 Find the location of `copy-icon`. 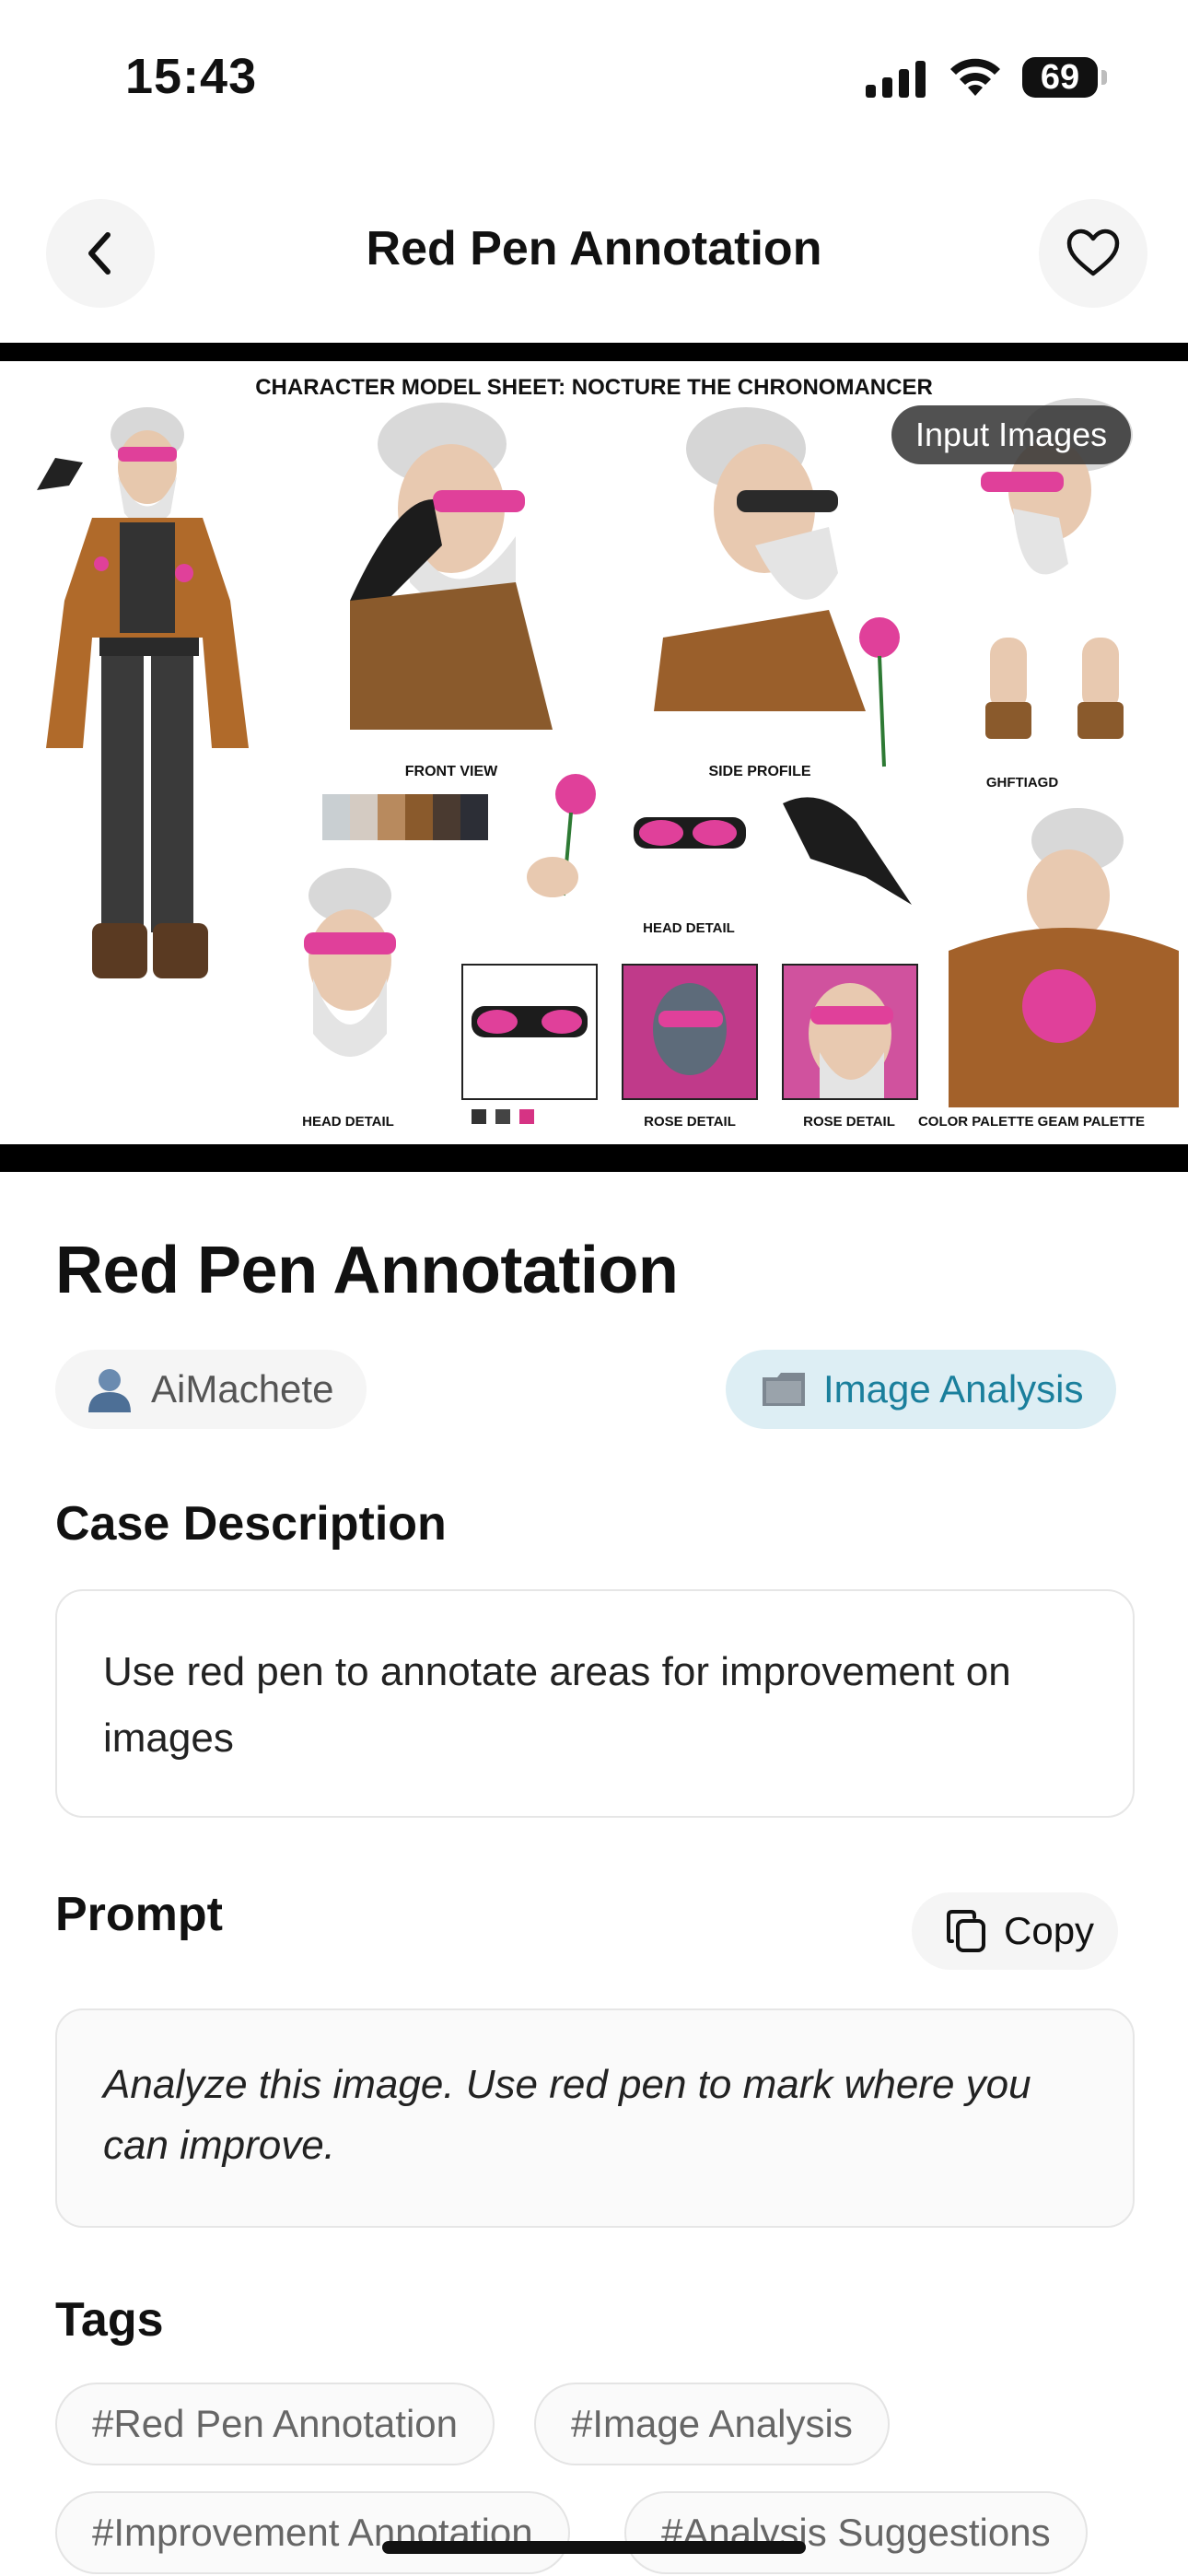

copy-icon is located at coordinates (966, 1931).